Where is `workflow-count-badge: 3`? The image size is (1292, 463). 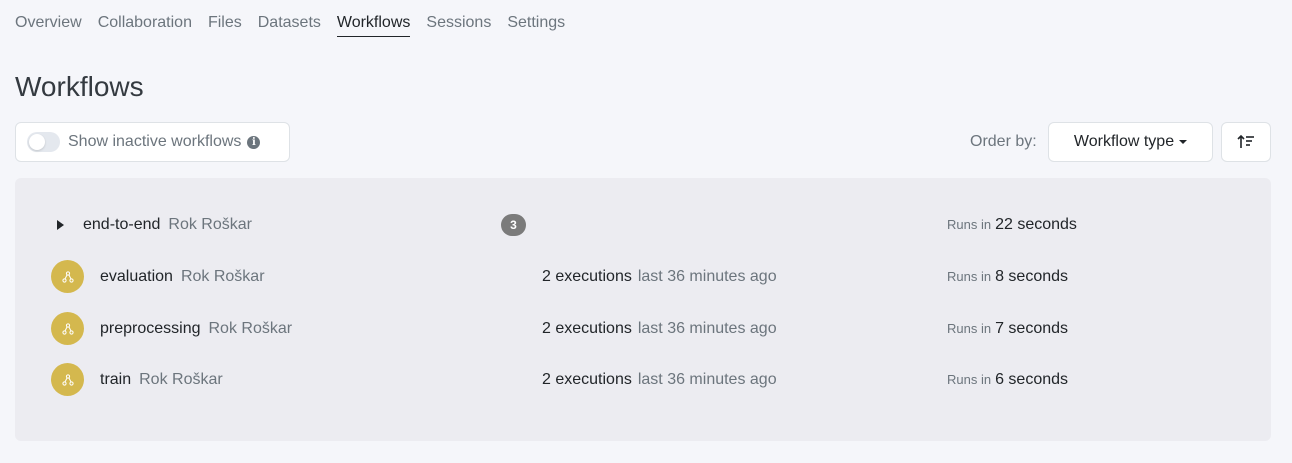 workflow-count-badge: 3 is located at coordinates (513, 225).